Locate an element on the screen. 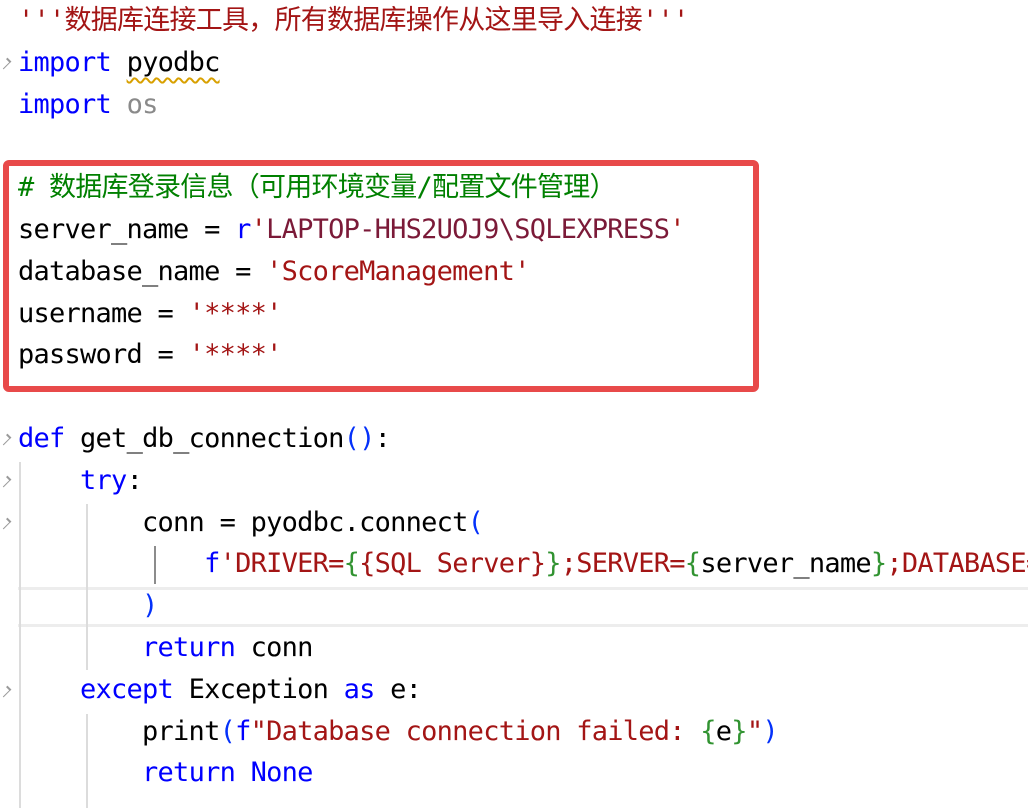 The height and width of the screenshot is (808, 1028). code-token: '''数据库连接工具，所有数据库操作从这里导入连接''' is located at coordinates (353, 20).